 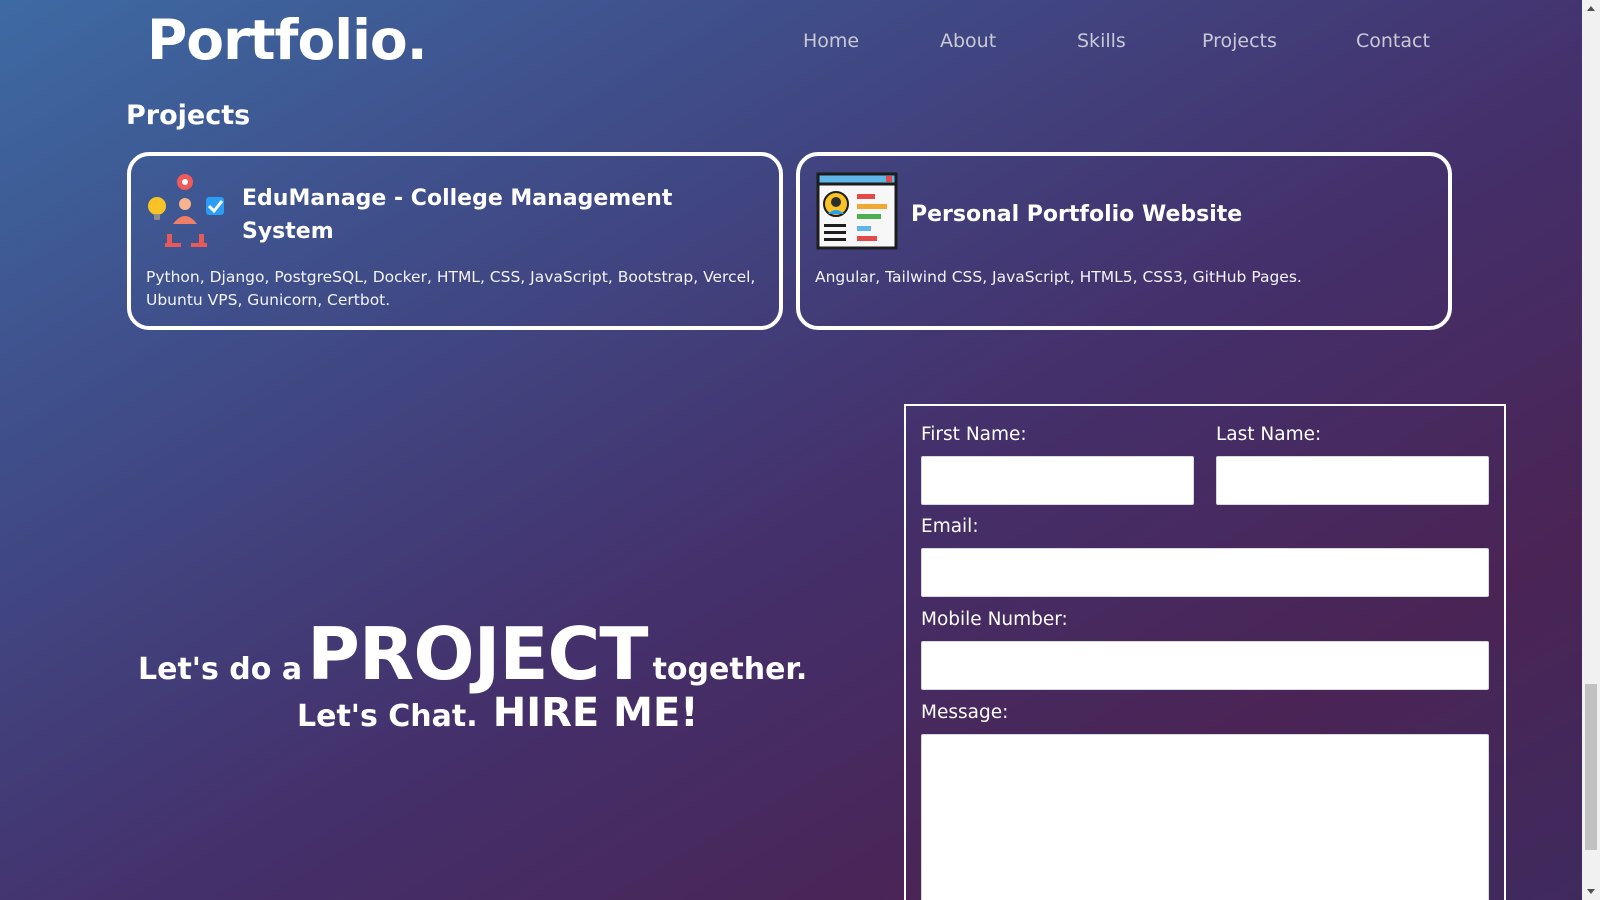 I want to click on logo: Portfolio., so click(x=287, y=40).